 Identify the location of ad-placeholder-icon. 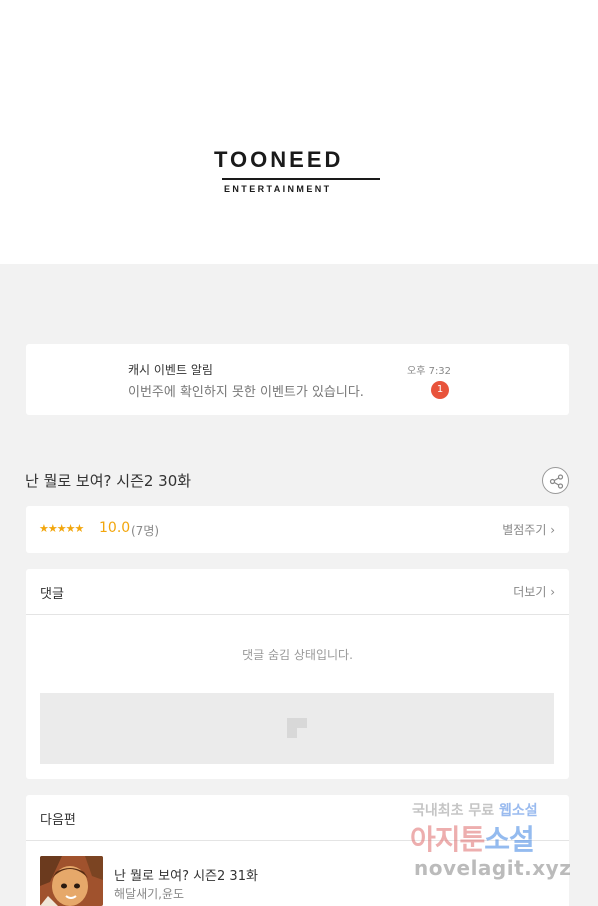
(297, 728).